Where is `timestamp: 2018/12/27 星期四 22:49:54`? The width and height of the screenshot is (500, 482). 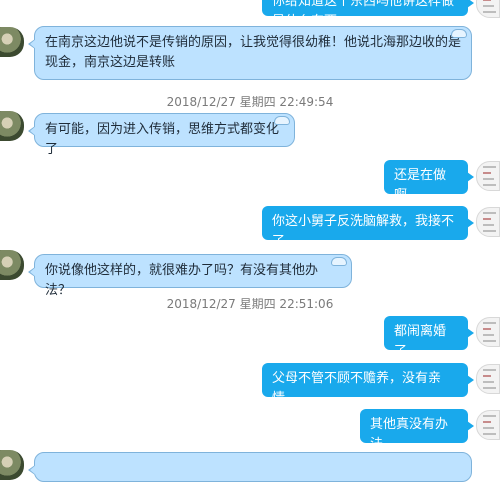 timestamp: 2018/12/27 星期四 22:49:54 is located at coordinates (250, 102).